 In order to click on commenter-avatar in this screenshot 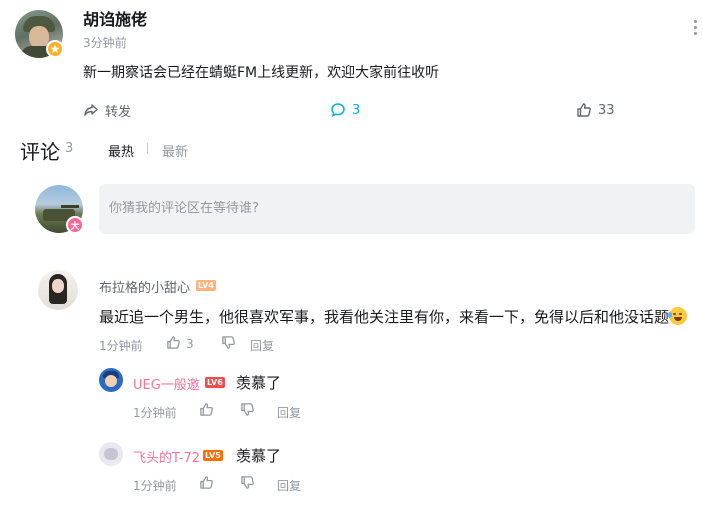, I will do `click(58, 290)`.